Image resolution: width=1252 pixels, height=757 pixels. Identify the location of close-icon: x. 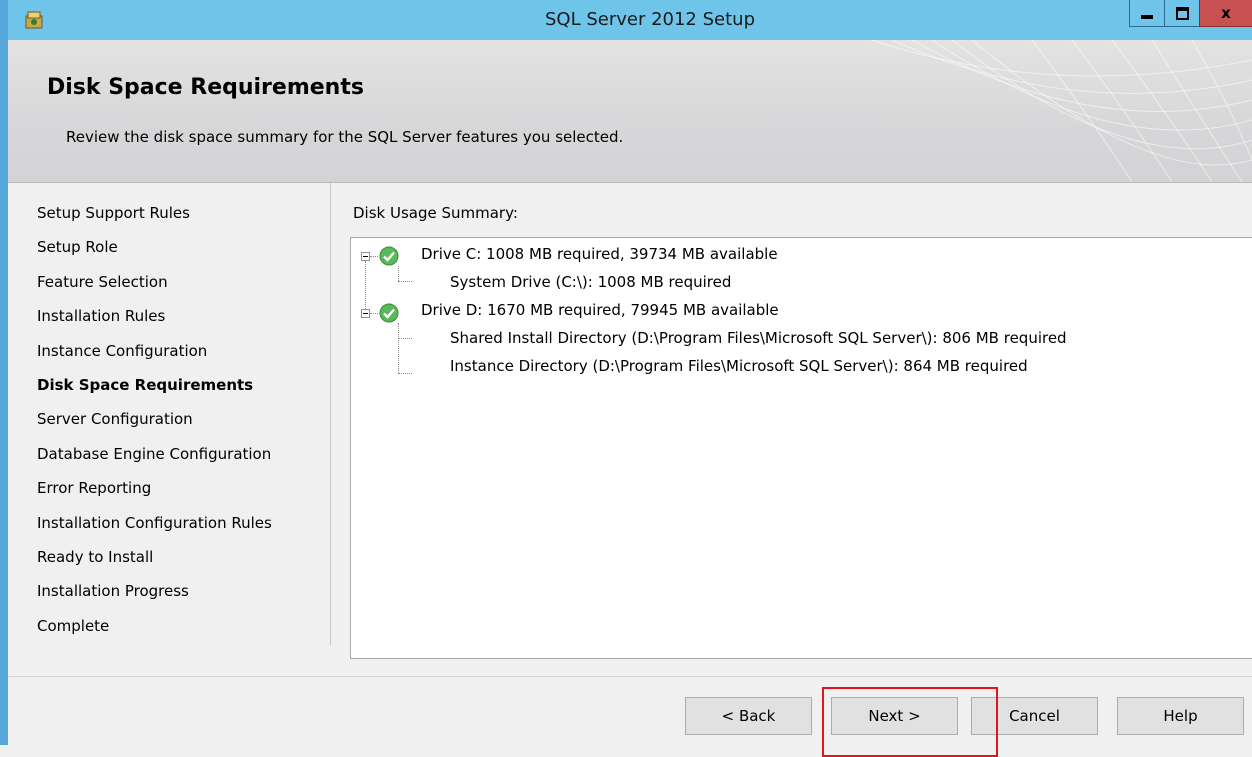
(1226, 13).